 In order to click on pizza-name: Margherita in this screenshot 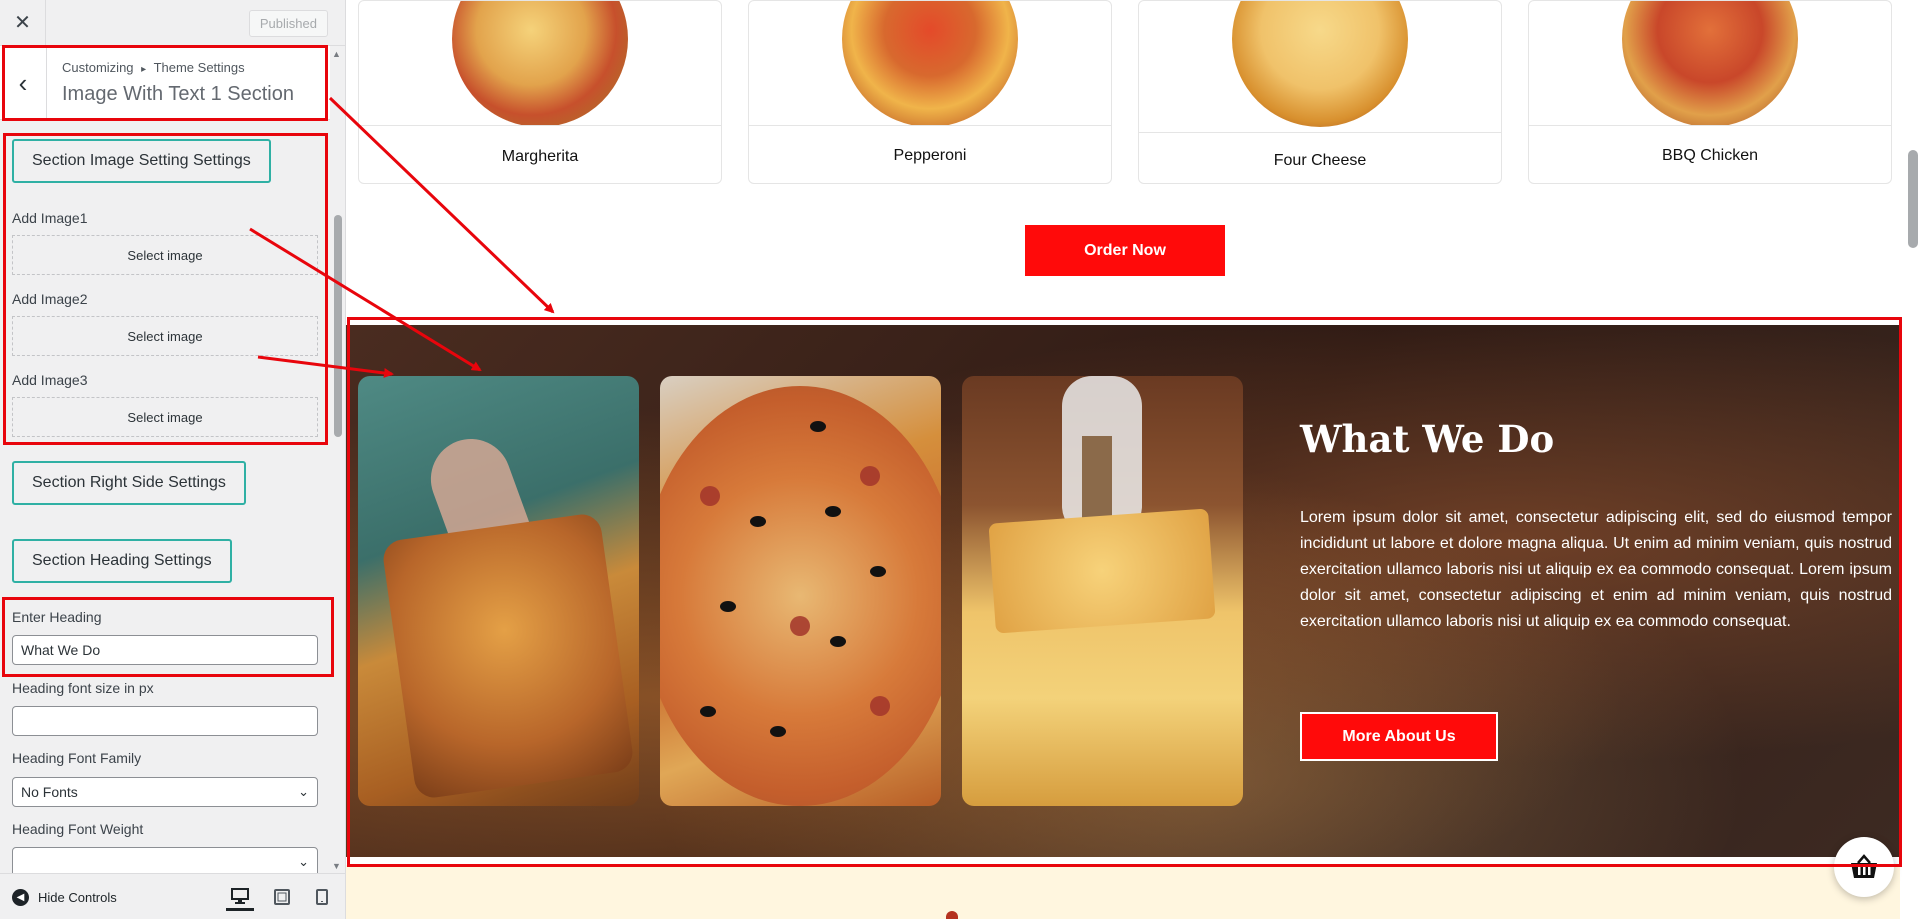, I will do `click(540, 156)`.